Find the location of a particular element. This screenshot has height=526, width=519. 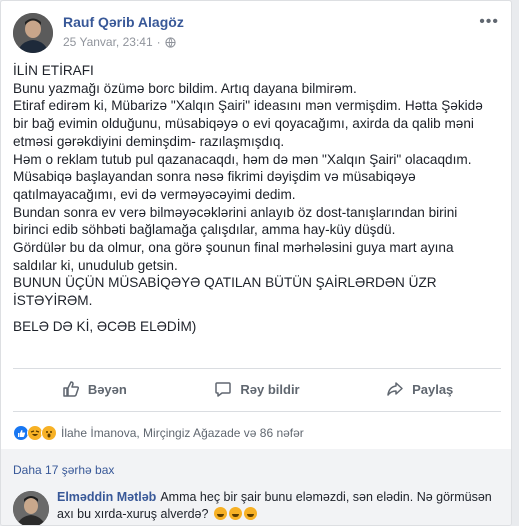

commenter-avatar is located at coordinates (31, 508).